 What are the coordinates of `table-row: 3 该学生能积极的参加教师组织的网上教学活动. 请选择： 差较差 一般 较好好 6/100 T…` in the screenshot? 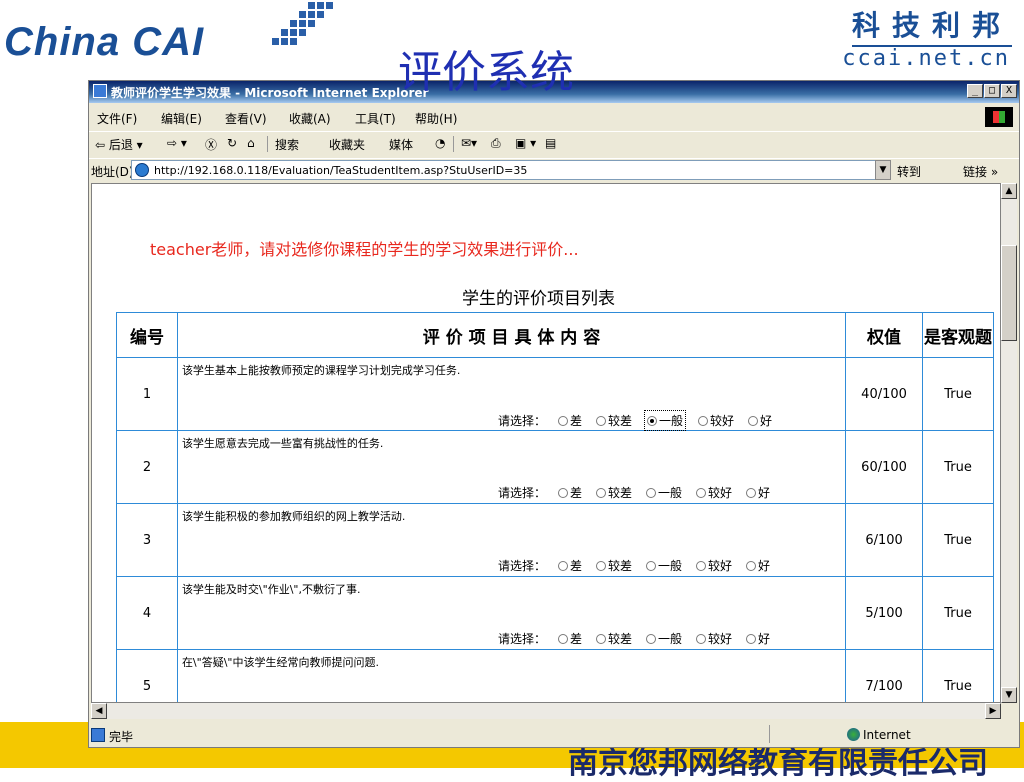 It's located at (555, 540).